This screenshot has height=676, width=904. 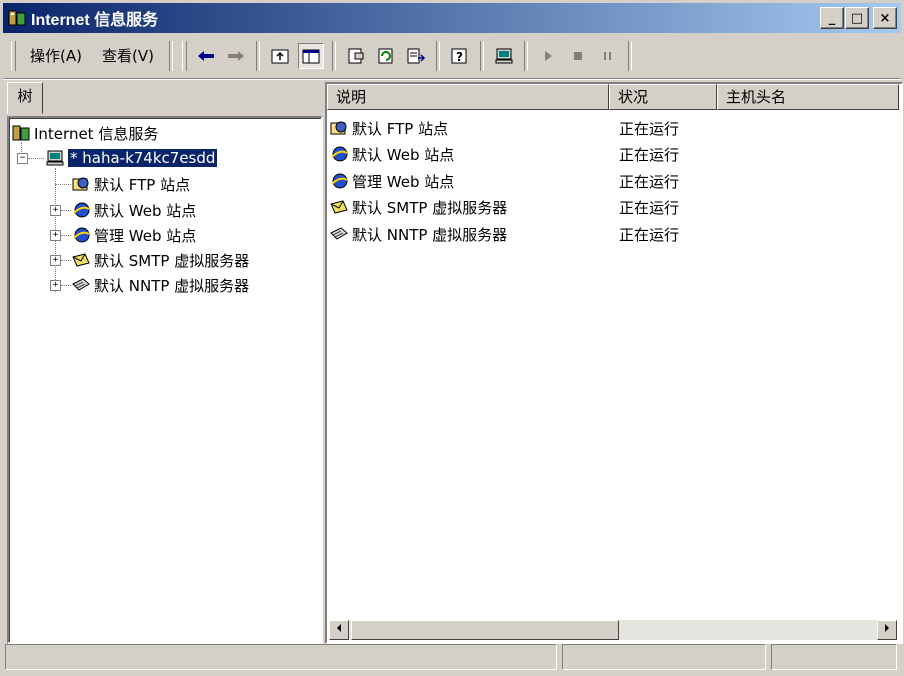 What do you see at coordinates (609, 181) in the screenshot?
I see `list-row: 管理 Web 站点 正在运行` at bounding box center [609, 181].